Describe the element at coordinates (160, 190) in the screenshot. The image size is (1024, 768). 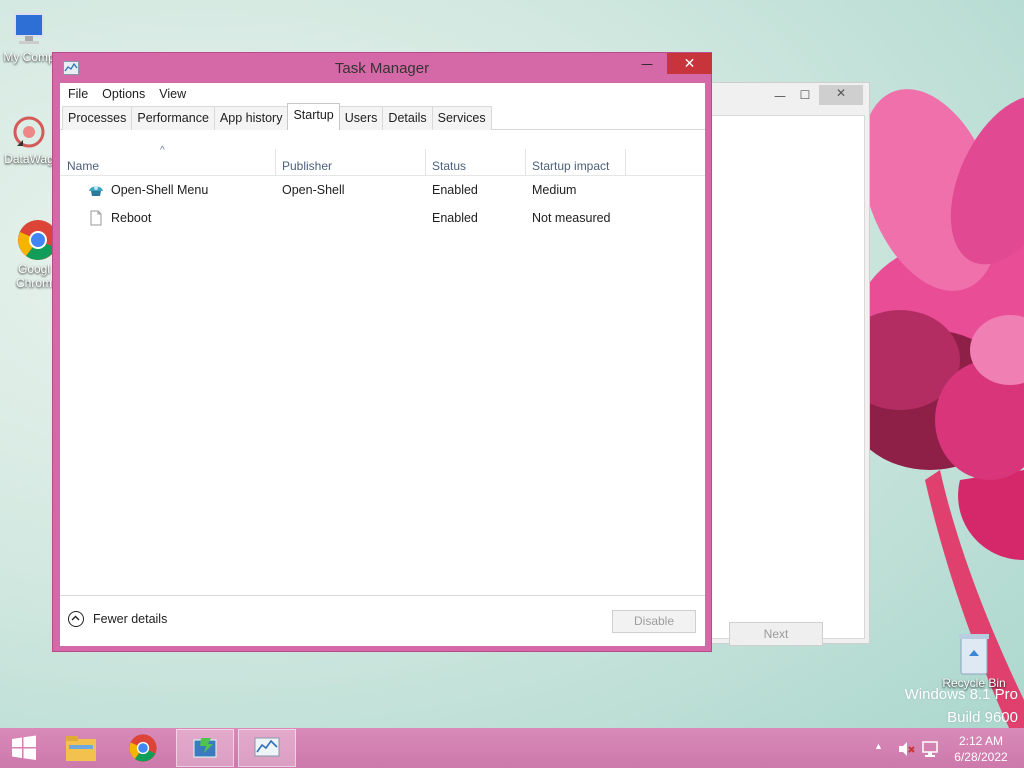
I see `row-name: Open-Shell Menu` at that location.